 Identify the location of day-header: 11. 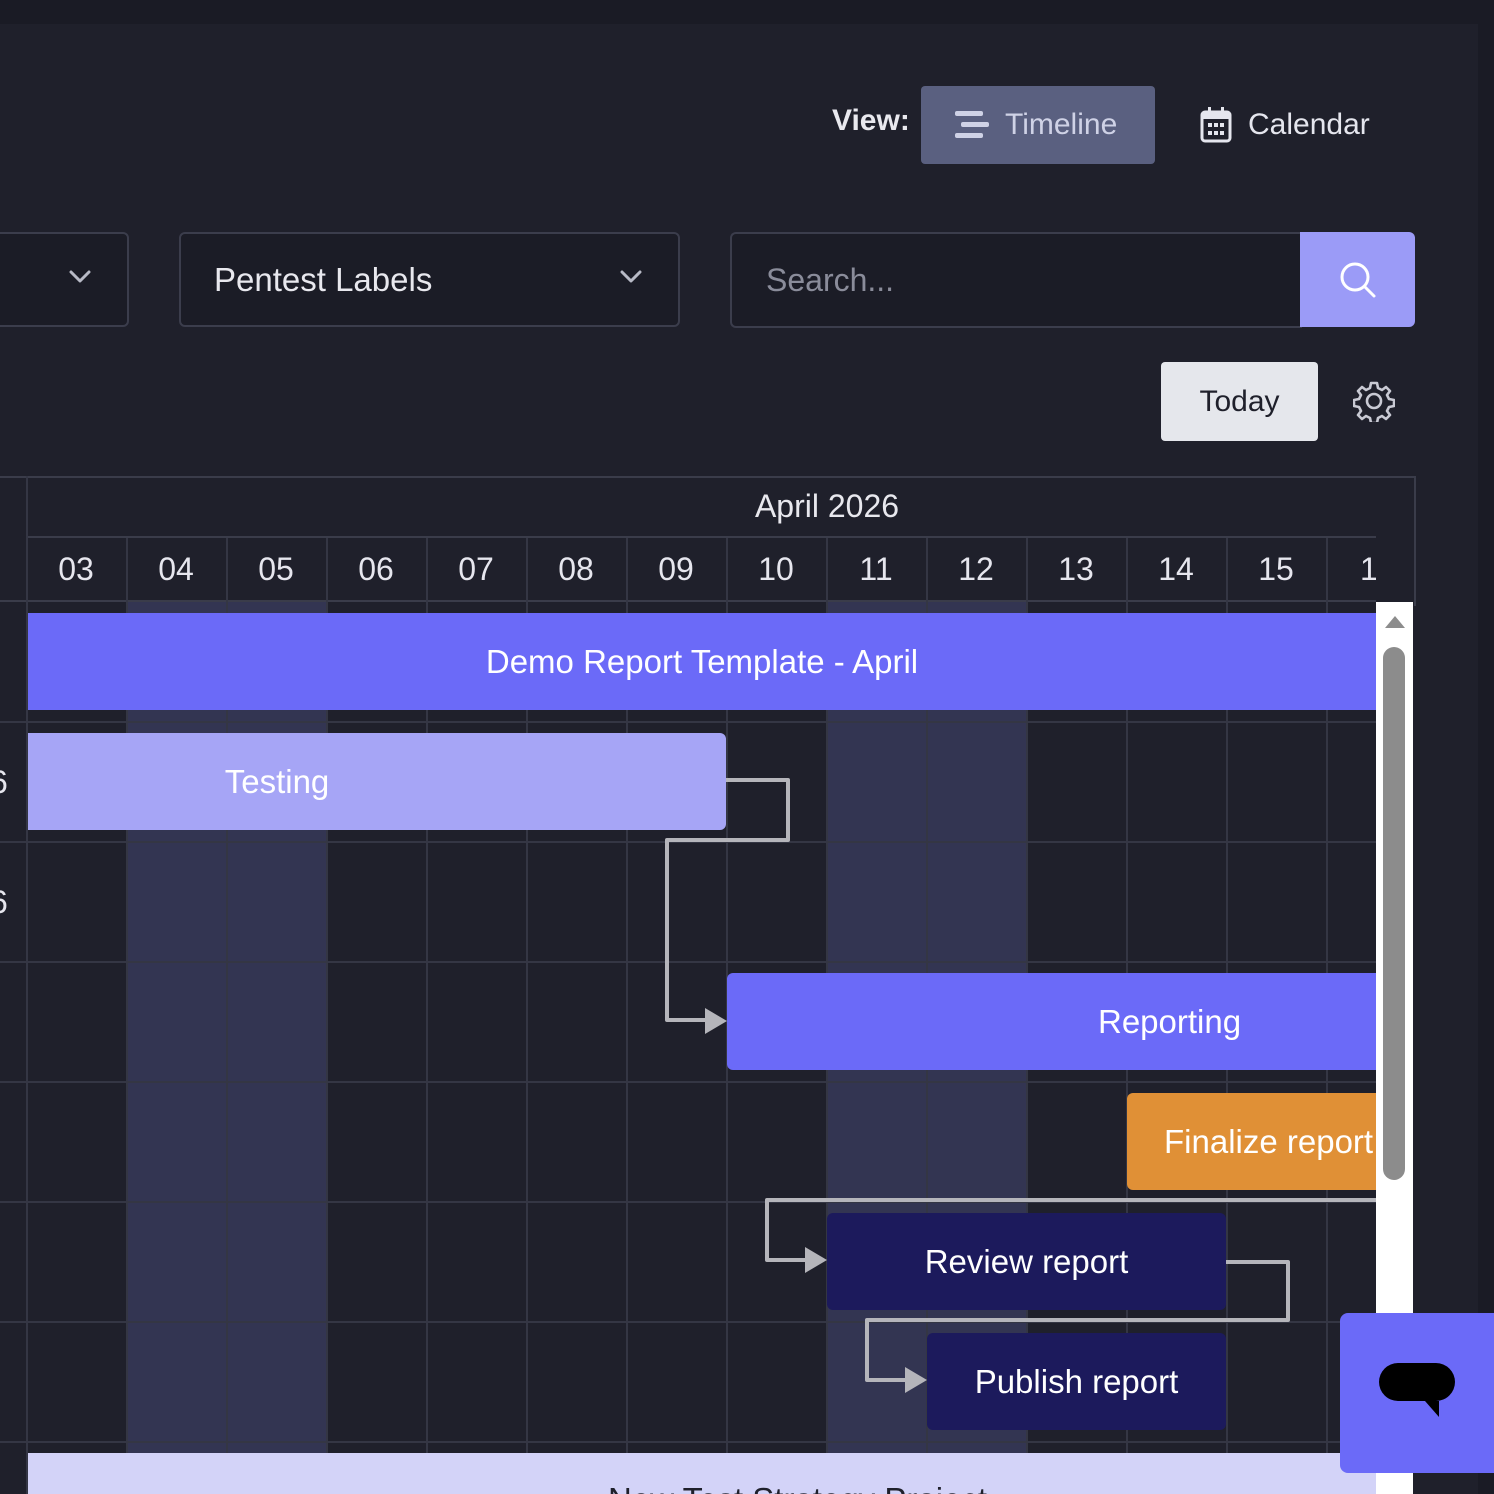
(876, 568).